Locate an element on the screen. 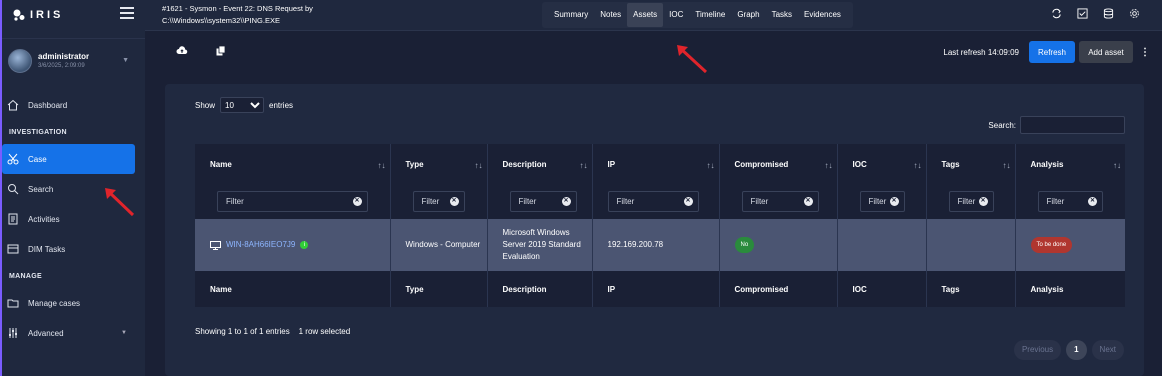  cell-ioc is located at coordinates (882, 245).